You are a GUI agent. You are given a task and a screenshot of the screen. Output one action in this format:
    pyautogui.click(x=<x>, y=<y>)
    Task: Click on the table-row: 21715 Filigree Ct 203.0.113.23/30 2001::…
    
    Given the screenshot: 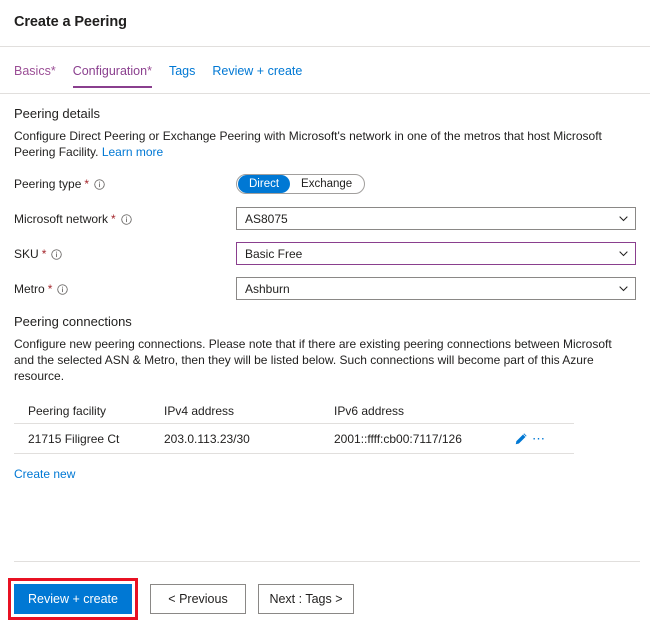 What is the action you would take?
    pyautogui.click(x=294, y=439)
    